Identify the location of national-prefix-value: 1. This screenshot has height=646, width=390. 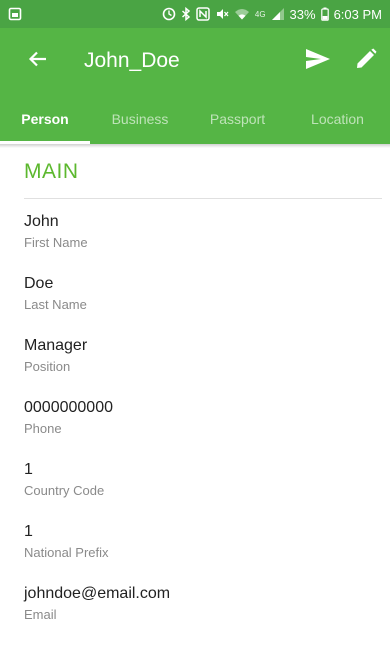
(28, 531).